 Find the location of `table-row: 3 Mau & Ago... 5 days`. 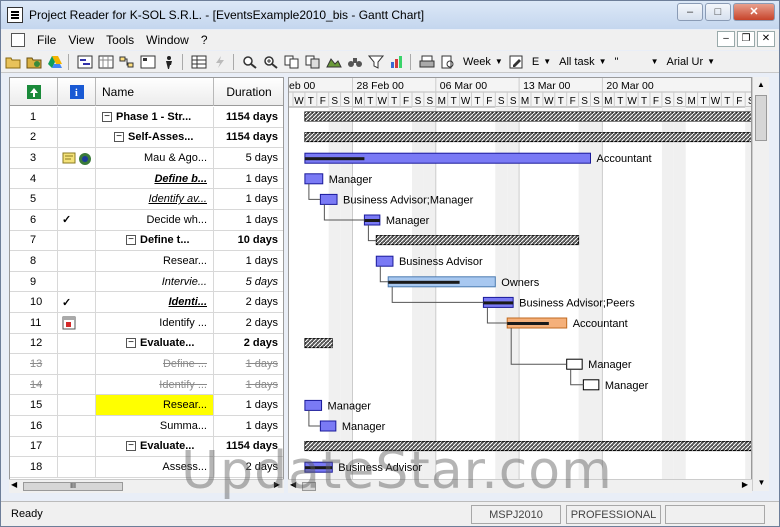

table-row: 3 Mau & Ago... 5 days is located at coordinates (146, 158).